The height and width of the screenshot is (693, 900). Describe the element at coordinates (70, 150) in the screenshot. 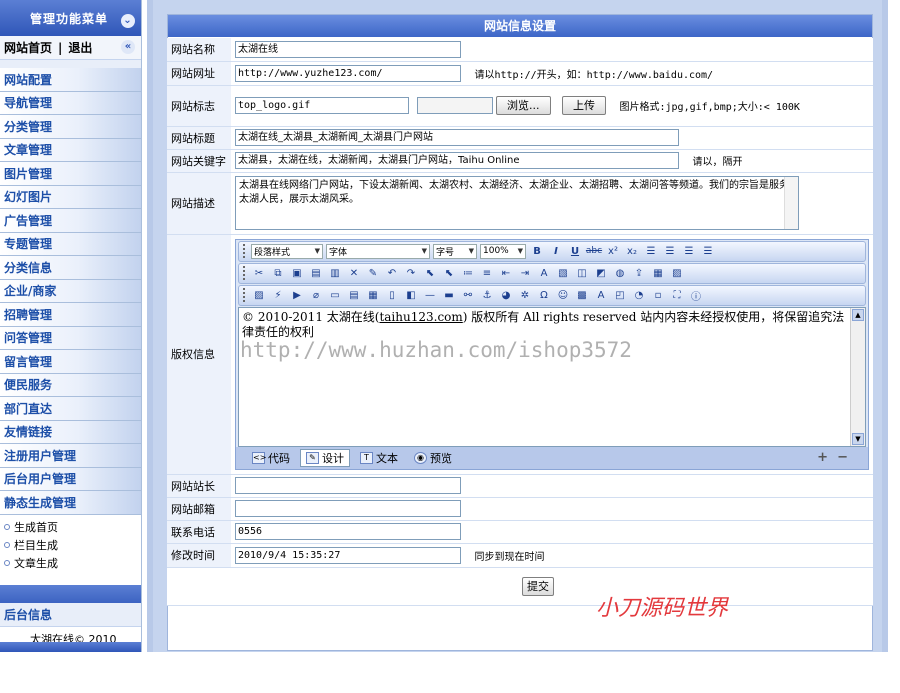

I see `sidebar-item-articles: 文章管理` at that location.